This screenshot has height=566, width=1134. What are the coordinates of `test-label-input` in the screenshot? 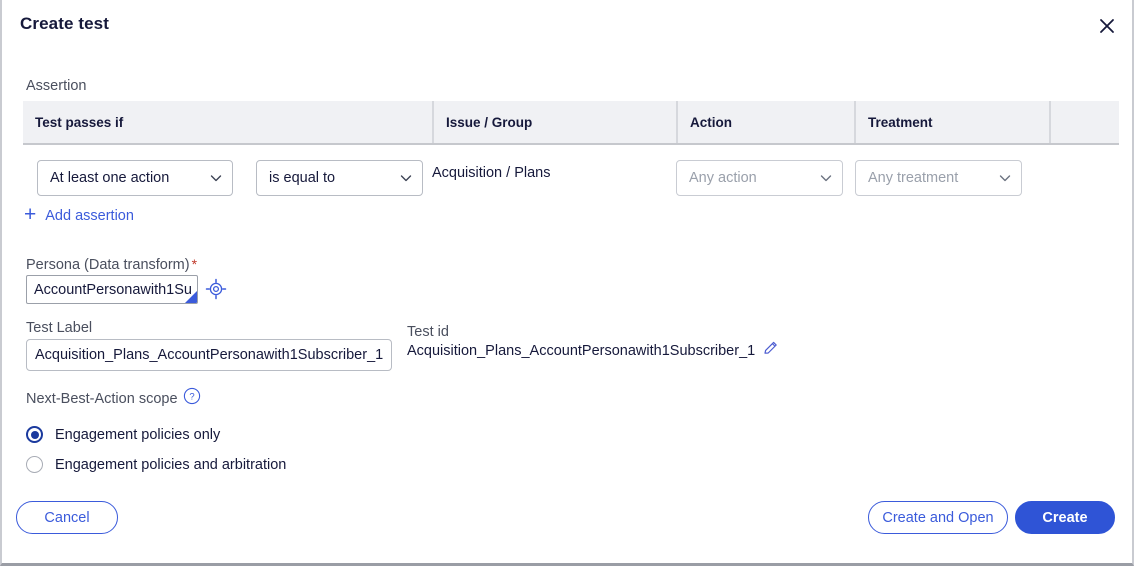 It's located at (209, 355).